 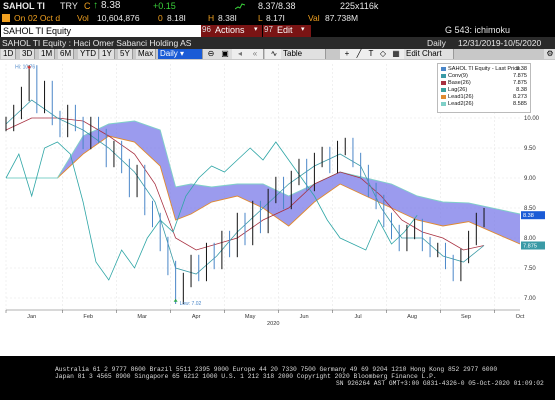 I want to click on period-5y-button: 5Y, so click(x=125, y=54).